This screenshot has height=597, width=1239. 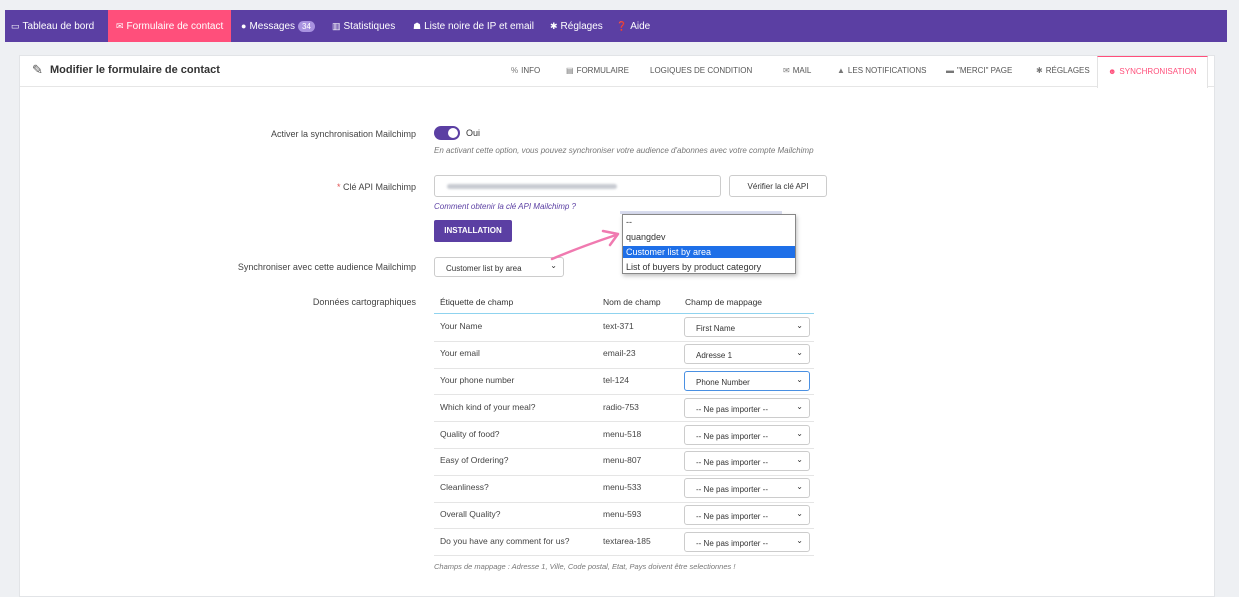 What do you see at coordinates (369, 26) in the screenshot?
I see `nav-item-label: Statistiques` at bounding box center [369, 26].